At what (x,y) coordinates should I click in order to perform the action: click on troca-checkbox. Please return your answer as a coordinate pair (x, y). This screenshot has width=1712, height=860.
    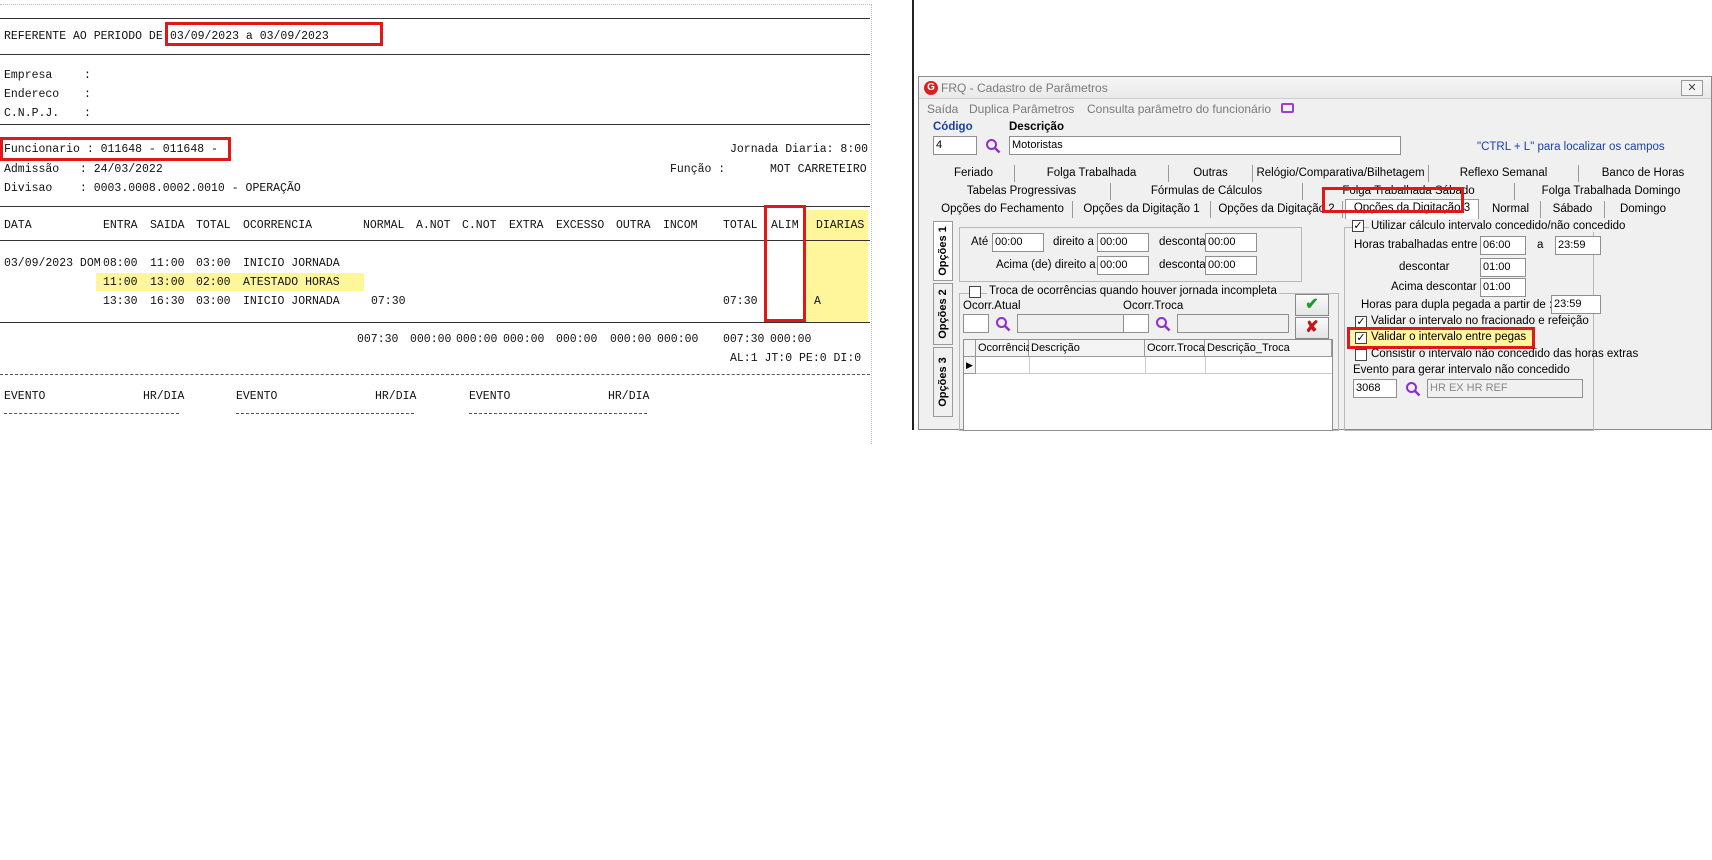
    Looking at the image, I should click on (975, 292).